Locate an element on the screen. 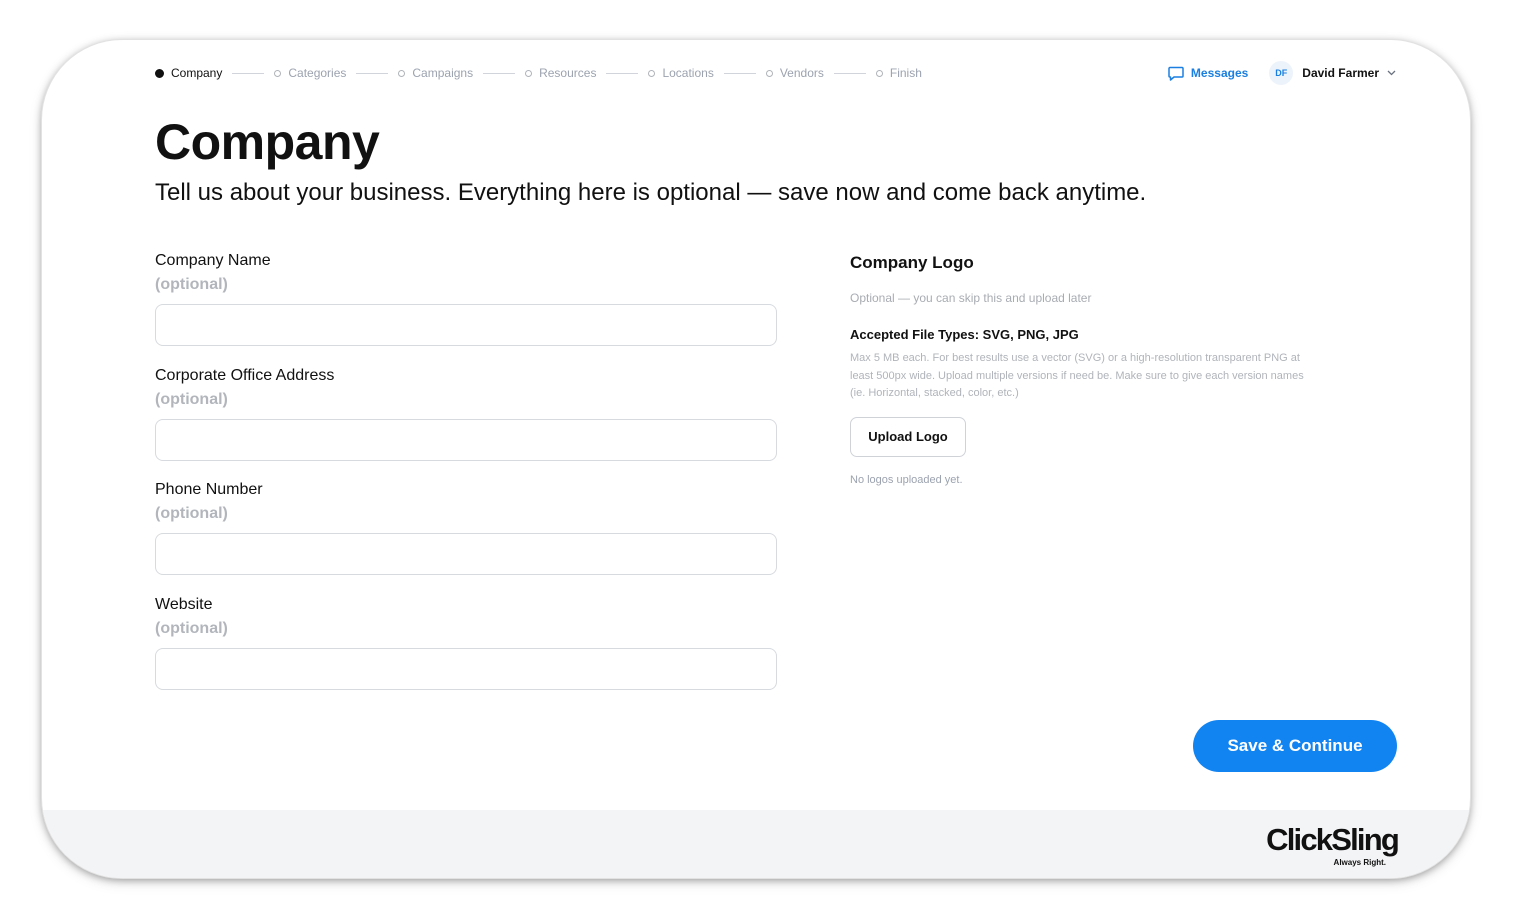 This screenshot has height=911, width=1520. messages-label: Messages is located at coordinates (1219, 73).